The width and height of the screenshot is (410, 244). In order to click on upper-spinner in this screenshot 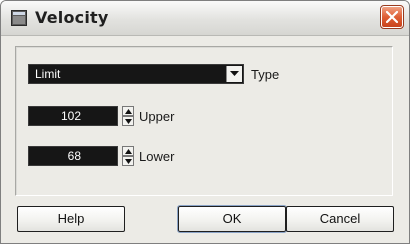, I will do `click(128, 116)`.